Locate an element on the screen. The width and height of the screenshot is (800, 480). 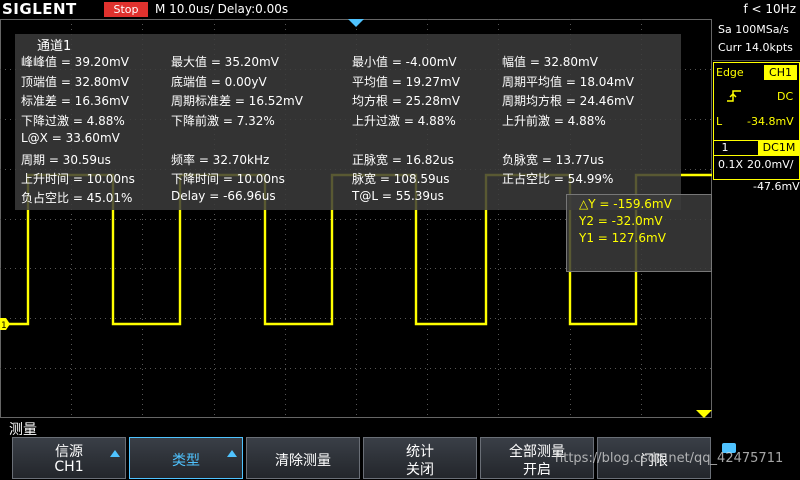
type-softkey: 类型 is located at coordinates (186, 458).